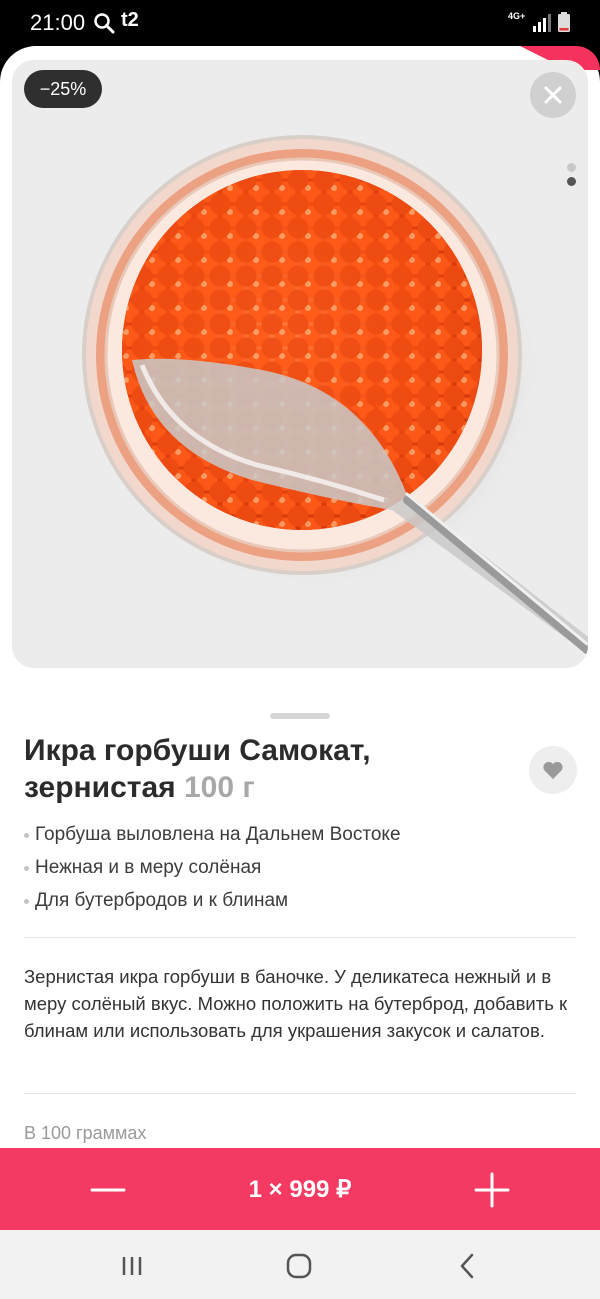 The height and width of the screenshot is (1299, 600). Describe the element at coordinates (300, 23) in the screenshot. I see `status-bar: 21:00 t2 4G+` at that location.